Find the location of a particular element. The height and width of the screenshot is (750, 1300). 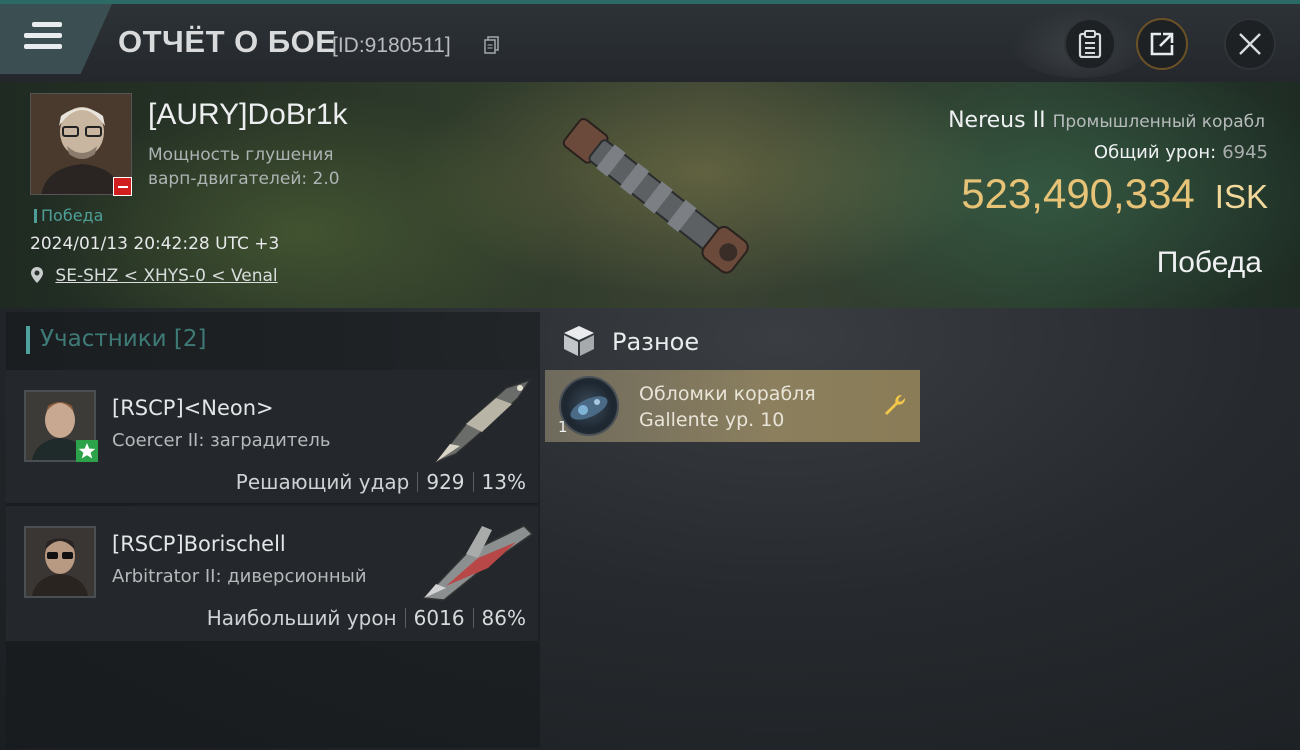

misc-title: Разное is located at coordinates (656, 342).